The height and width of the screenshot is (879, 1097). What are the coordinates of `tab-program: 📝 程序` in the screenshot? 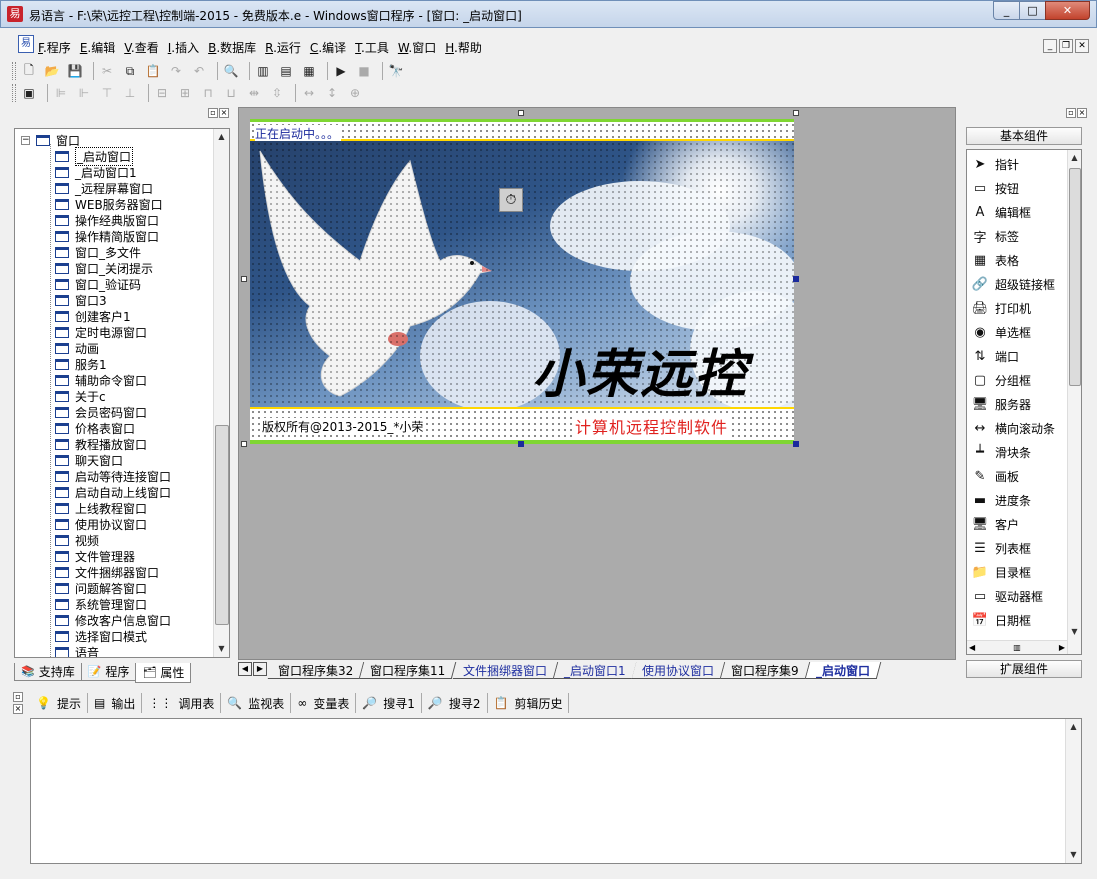 It's located at (108, 672).